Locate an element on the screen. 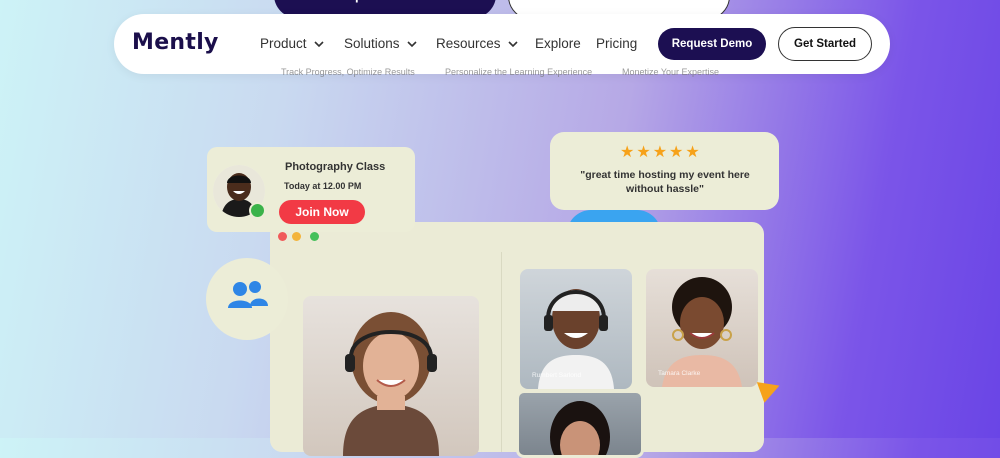  nav-item-product: Product is located at coordinates (292, 43).